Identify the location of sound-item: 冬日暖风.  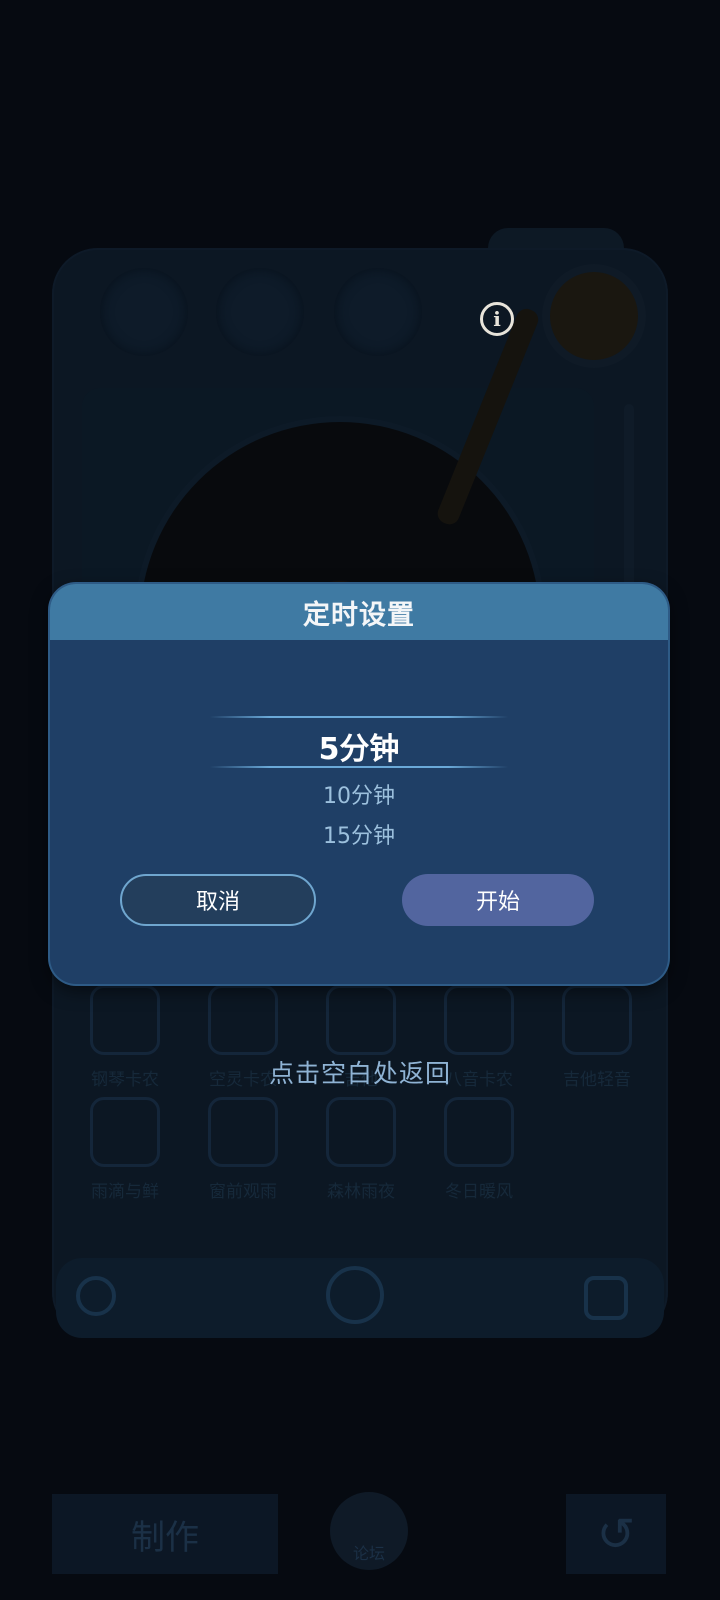
(479, 1149).